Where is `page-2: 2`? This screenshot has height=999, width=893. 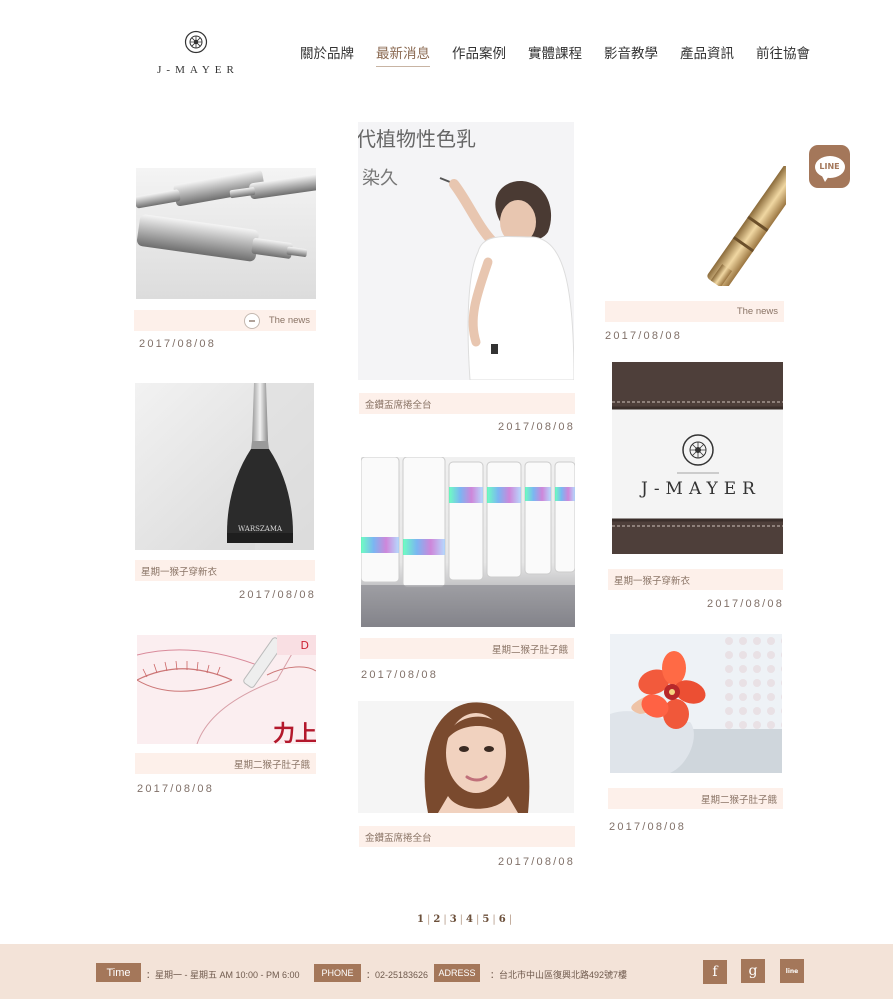
page-2: 2 is located at coordinates (436, 919).